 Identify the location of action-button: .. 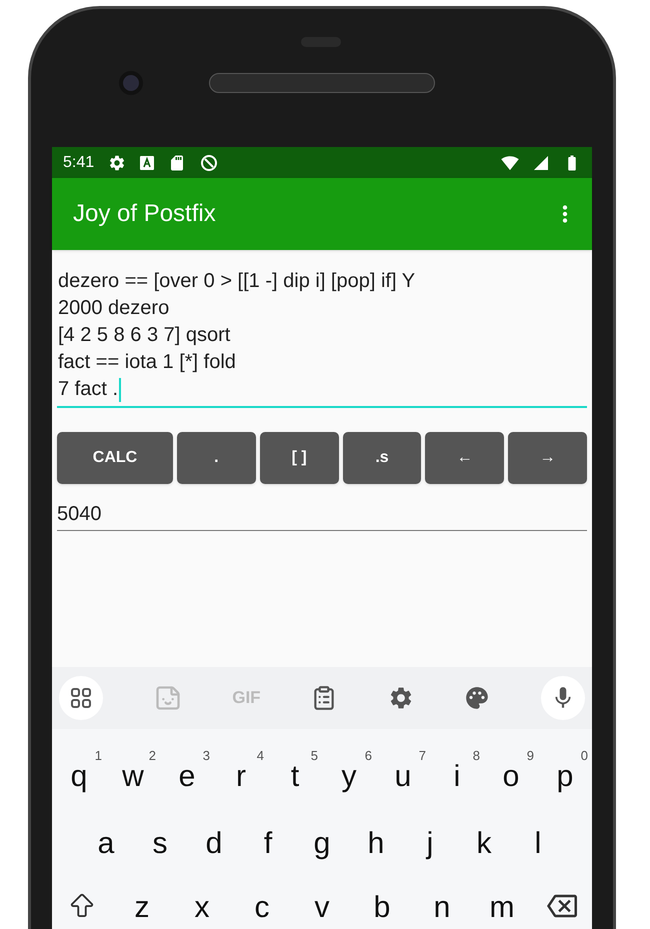
(216, 458).